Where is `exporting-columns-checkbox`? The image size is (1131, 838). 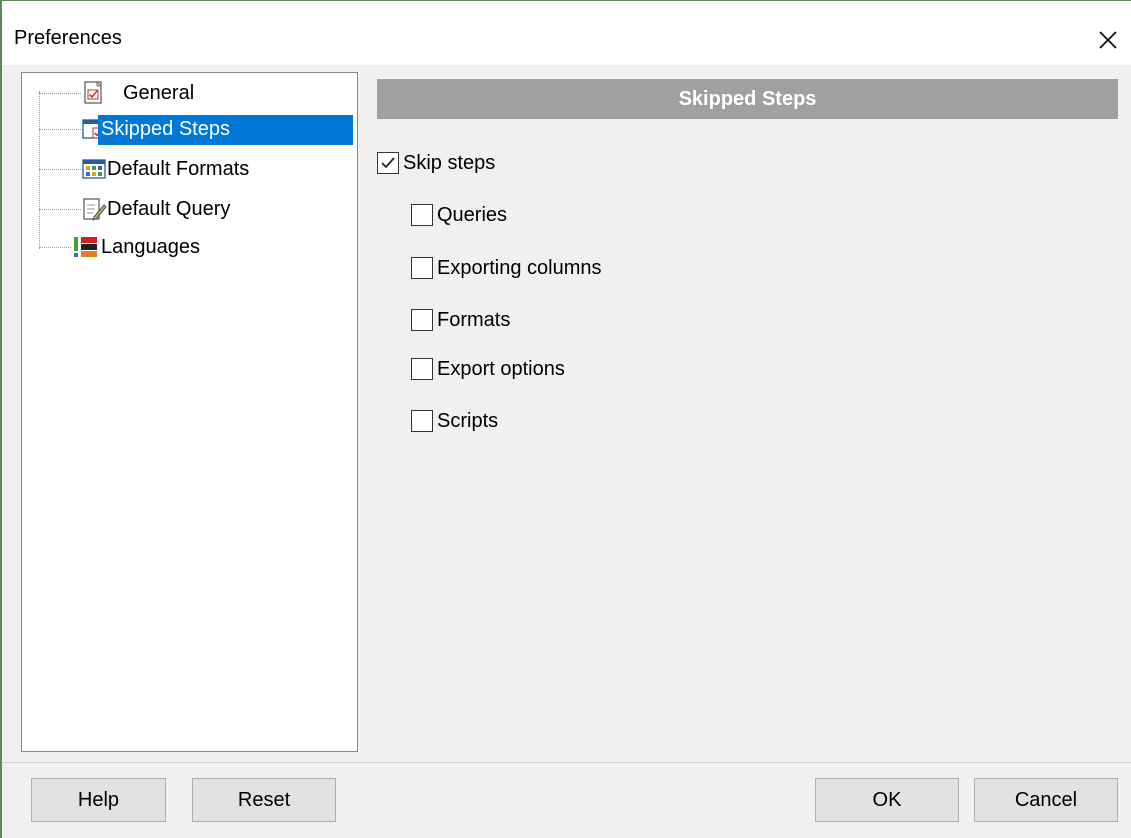 exporting-columns-checkbox is located at coordinates (422, 268).